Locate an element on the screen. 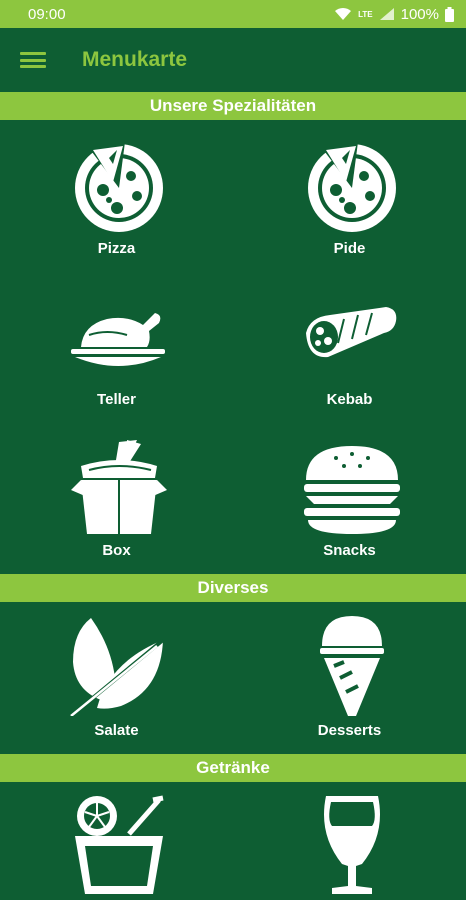  category-salate: Salate is located at coordinates (116, 677).